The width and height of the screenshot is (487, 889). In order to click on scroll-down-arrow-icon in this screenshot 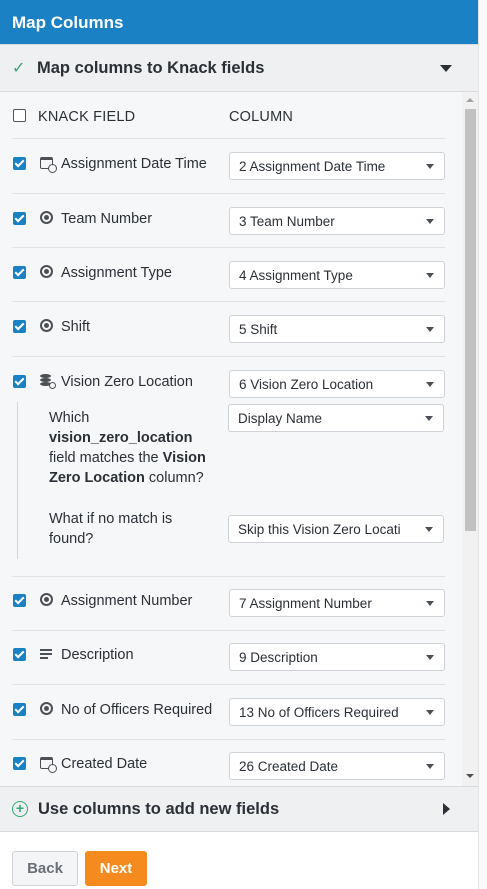, I will do `click(470, 776)`.